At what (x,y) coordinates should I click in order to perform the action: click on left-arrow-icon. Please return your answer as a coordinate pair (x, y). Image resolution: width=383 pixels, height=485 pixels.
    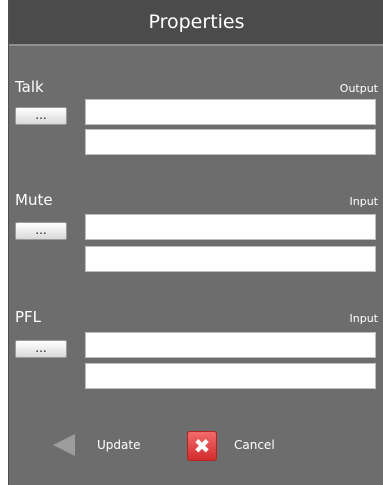
    Looking at the image, I should click on (64, 445).